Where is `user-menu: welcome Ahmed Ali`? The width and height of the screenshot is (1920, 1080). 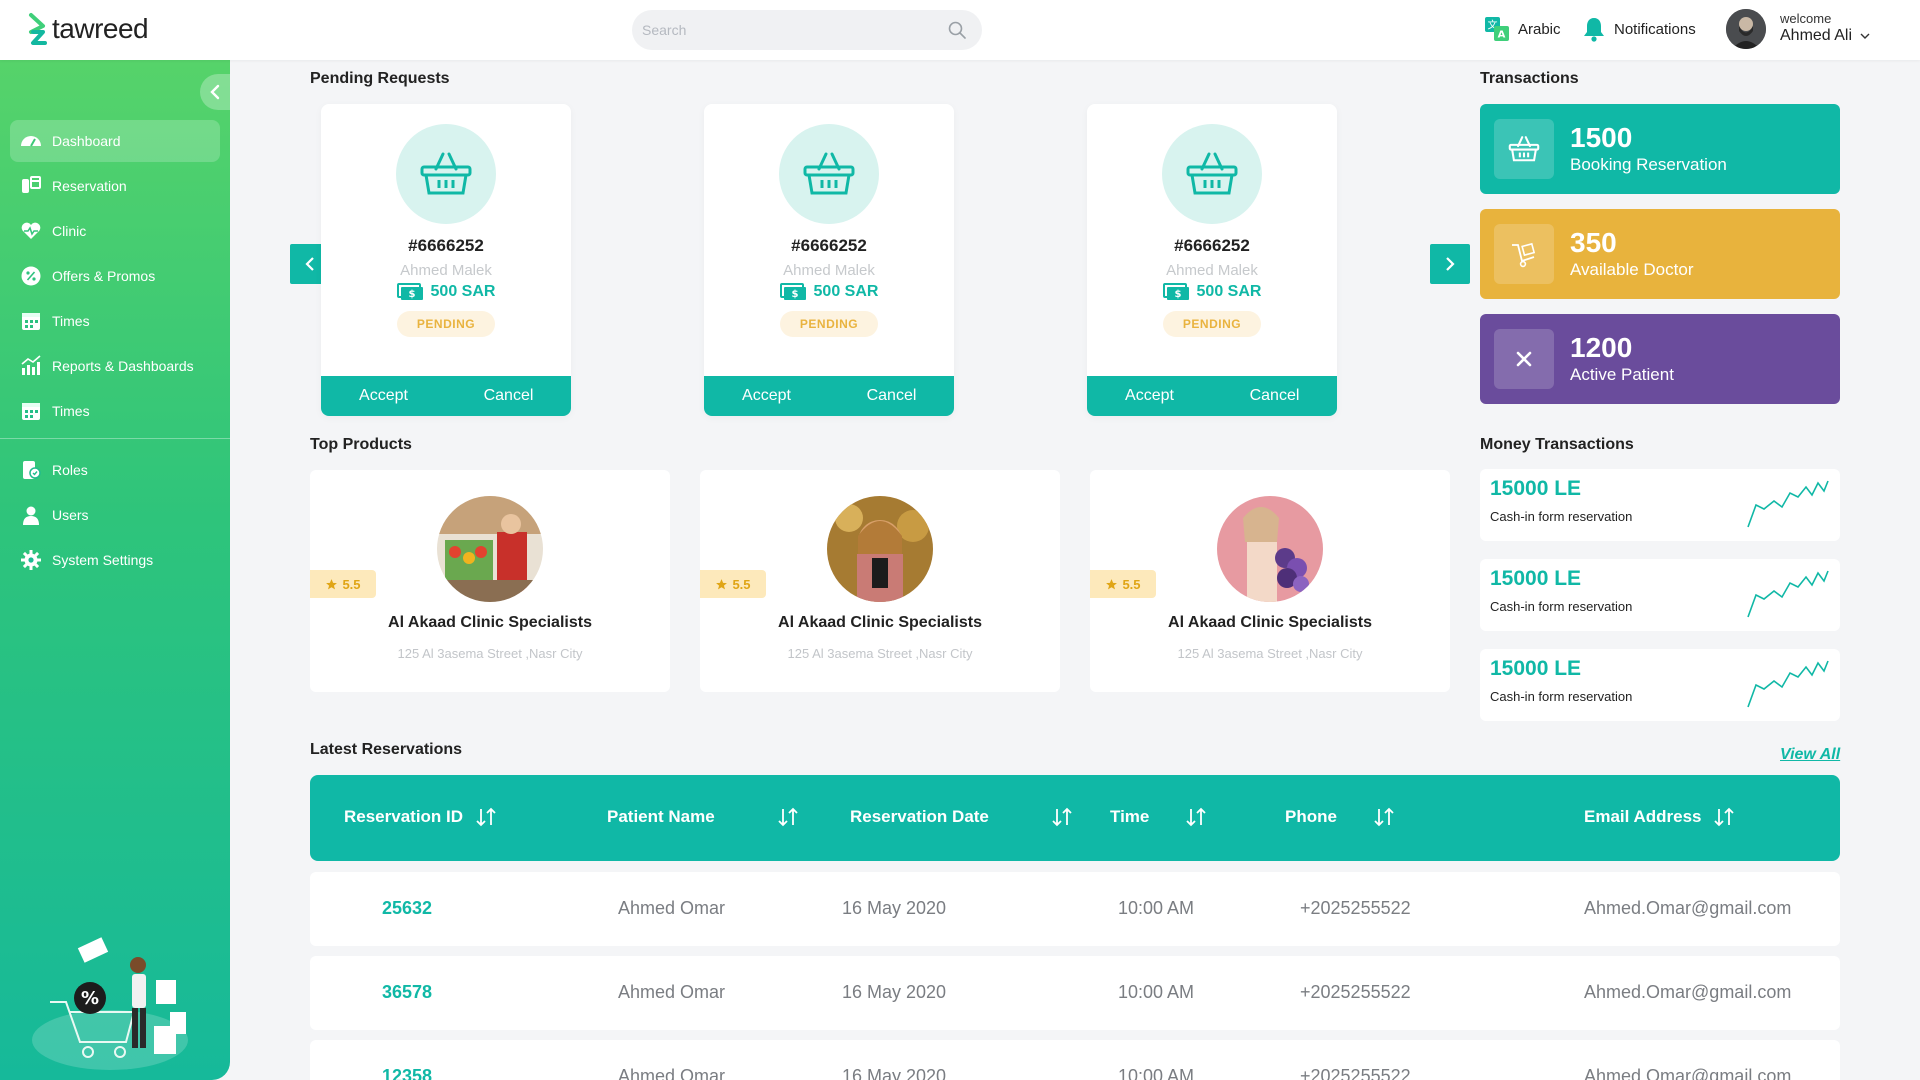 user-menu: welcome Ahmed Ali is located at coordinates (1798, 29).